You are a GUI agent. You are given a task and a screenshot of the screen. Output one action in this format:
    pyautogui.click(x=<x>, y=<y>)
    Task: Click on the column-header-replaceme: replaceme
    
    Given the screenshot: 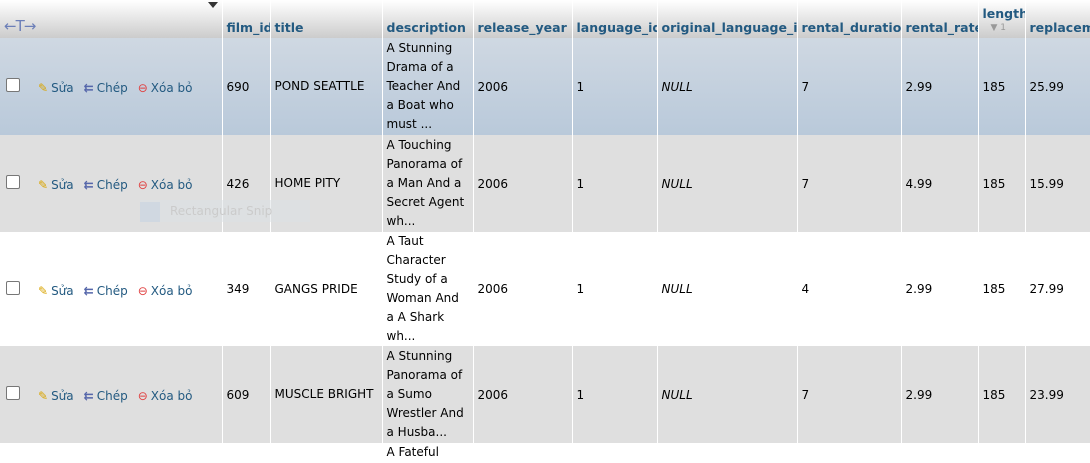 What is the action you would take?
    pyautogui.click(x=1057, y=19)
    